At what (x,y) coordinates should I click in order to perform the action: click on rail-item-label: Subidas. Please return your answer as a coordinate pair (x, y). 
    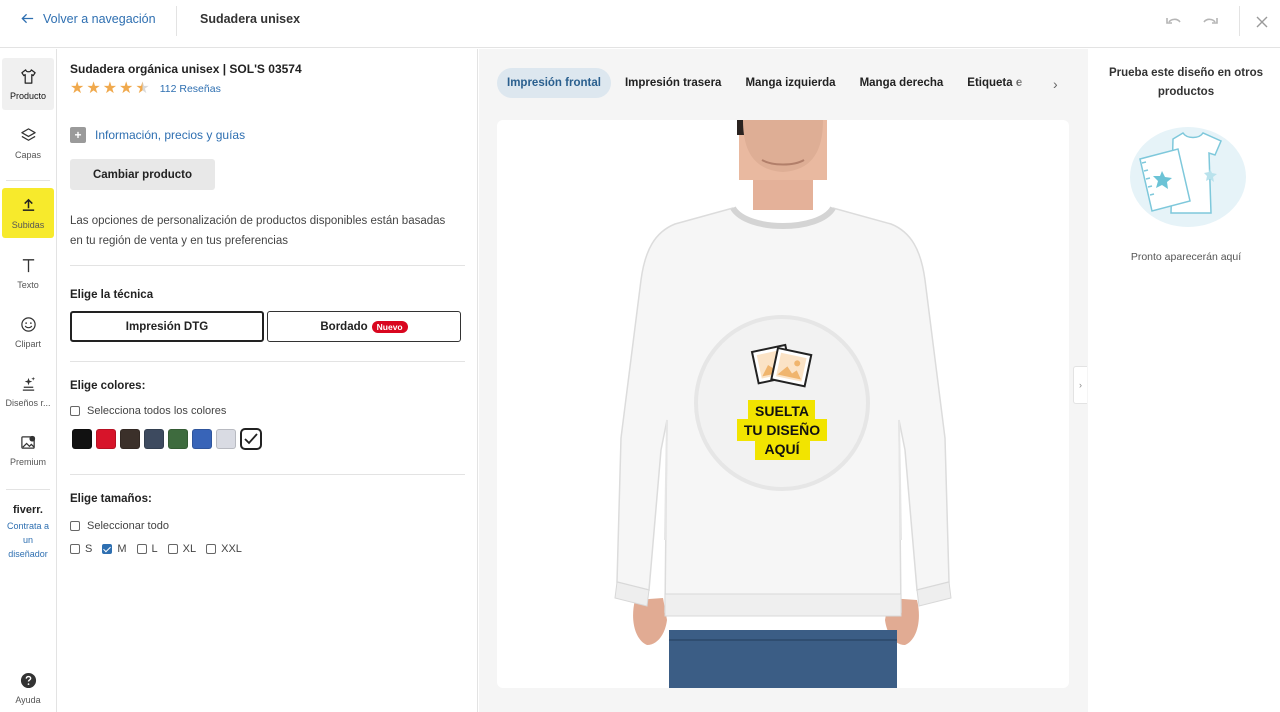
    Looking at the image, I should click on (28, 224).